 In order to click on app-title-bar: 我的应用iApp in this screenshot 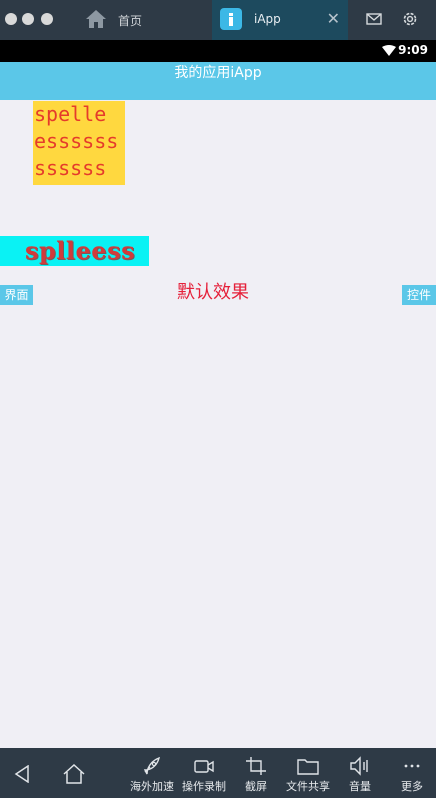, I will do `click(218, 81)`.